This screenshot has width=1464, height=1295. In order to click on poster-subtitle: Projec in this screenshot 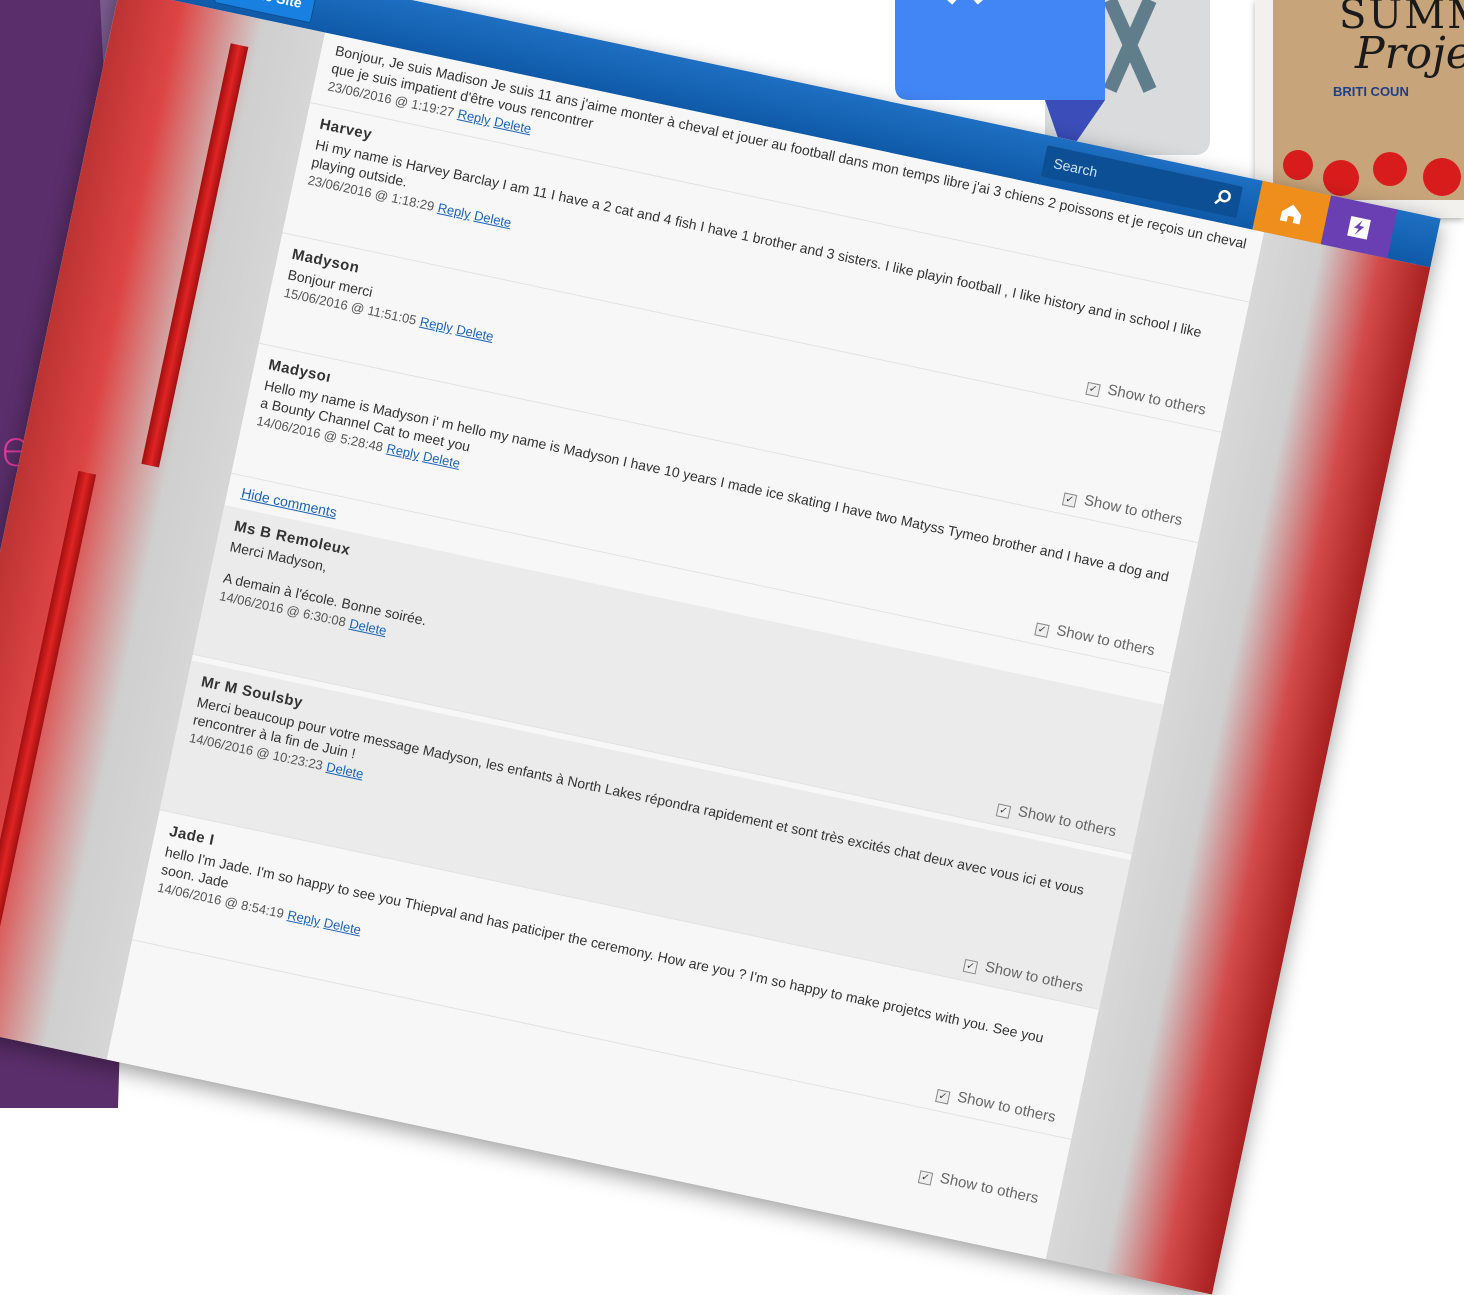, I will do `click(1409, 53)`.